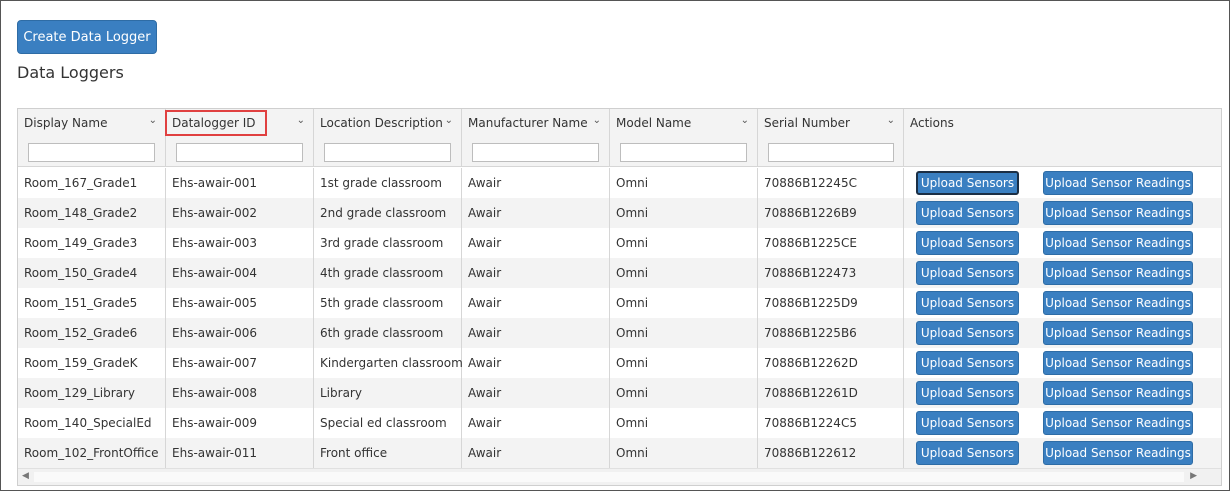 Image resolution: width=1230 pixels, height=491 pixels. I want to click on column-label: Datalogger ID, so click(214, 123).